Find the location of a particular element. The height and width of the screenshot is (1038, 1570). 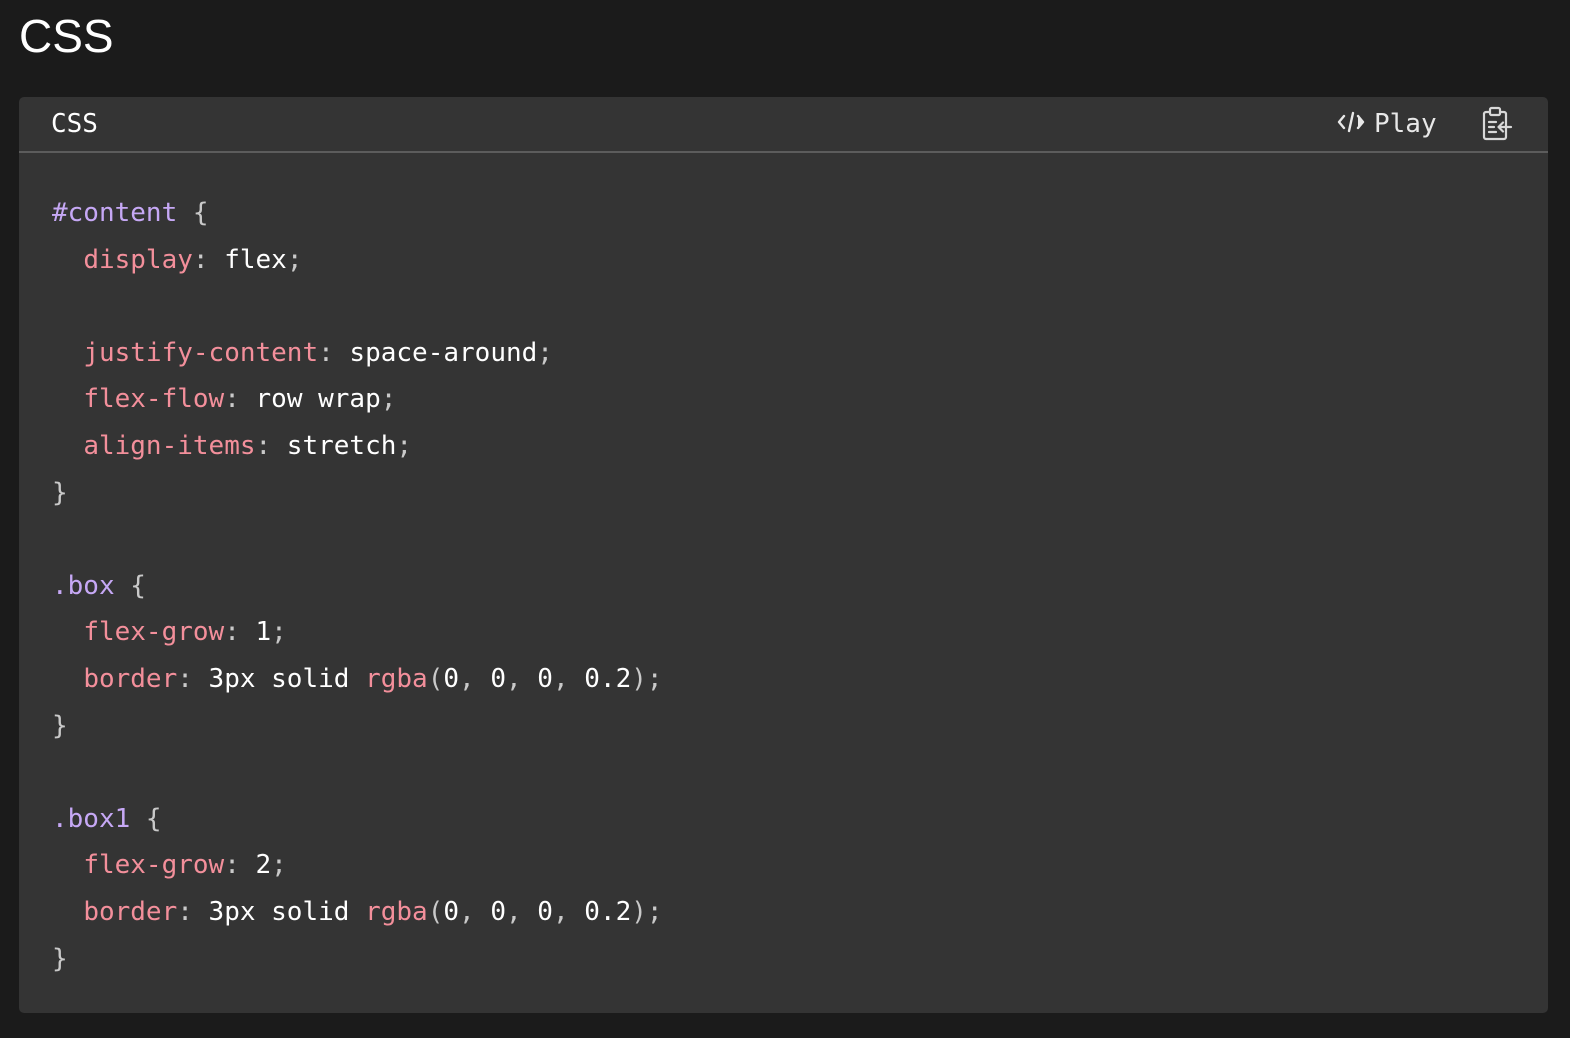

code-value: stretch is located at coordinates (334, 445).